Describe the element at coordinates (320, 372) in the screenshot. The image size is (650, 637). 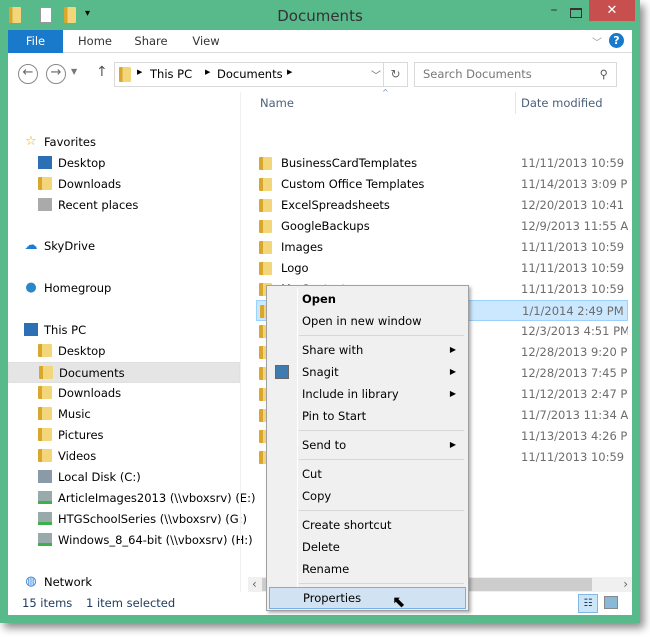
I see `menu-item-label: Snagit` at that location.